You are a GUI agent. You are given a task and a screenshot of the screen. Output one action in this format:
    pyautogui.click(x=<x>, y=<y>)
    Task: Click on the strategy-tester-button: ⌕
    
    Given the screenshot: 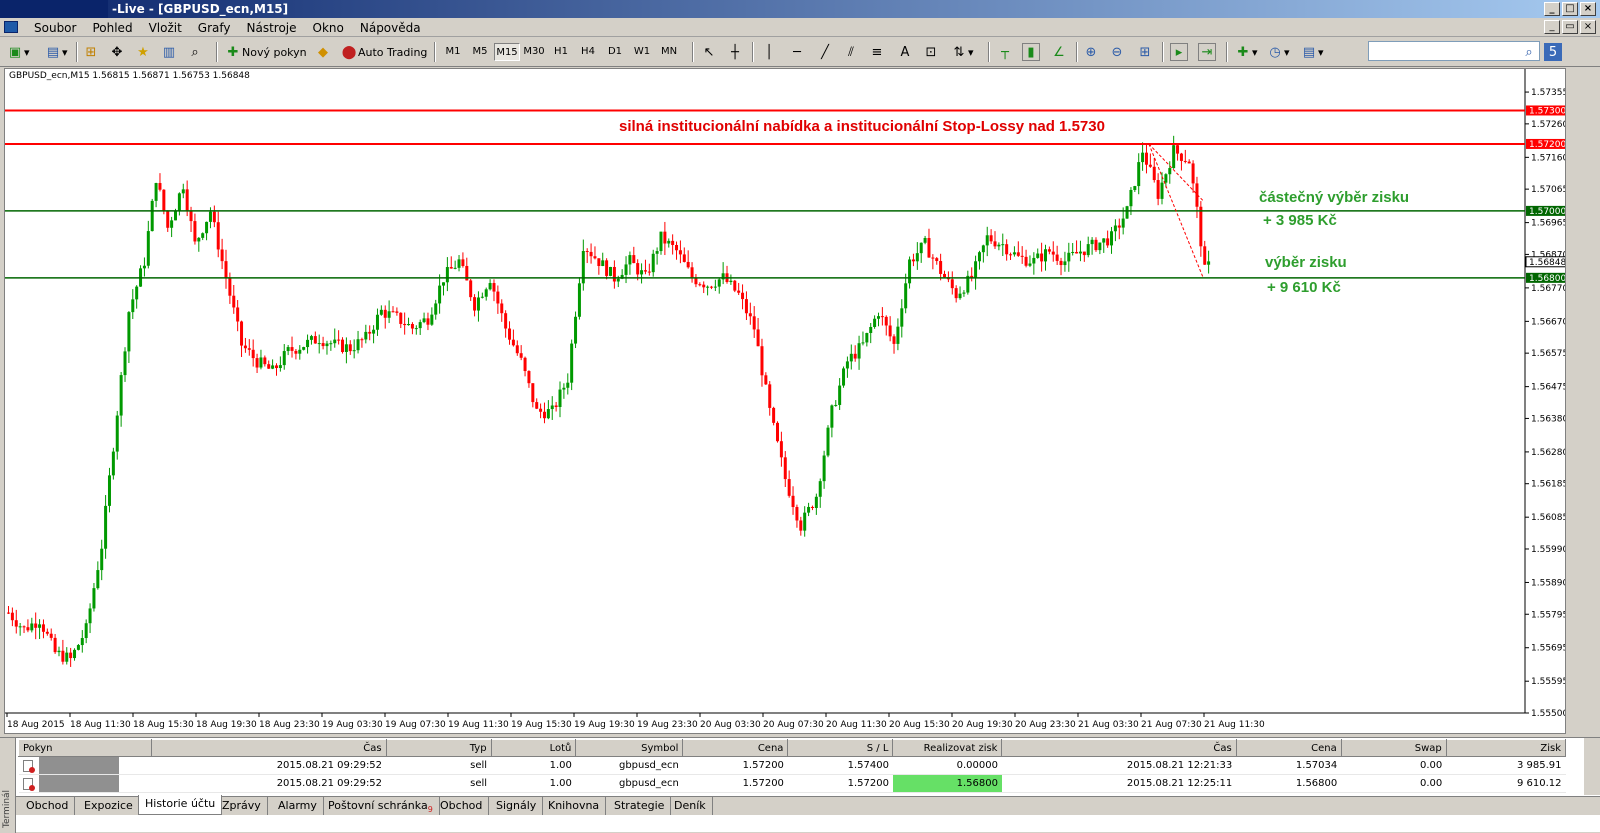 What is the action you would take?
    pyautogui.click(x=195, y=52)
    